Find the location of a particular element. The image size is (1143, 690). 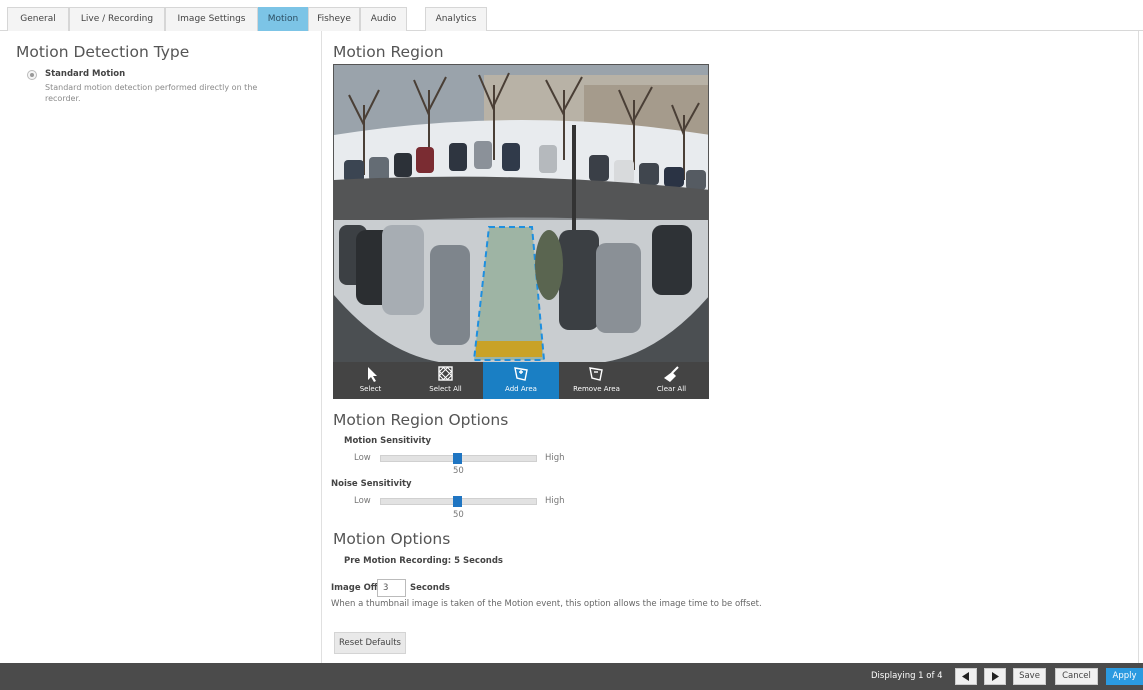

motion-sensitivity-label: Motion Sensitivity is located at coordinates (388, 441).